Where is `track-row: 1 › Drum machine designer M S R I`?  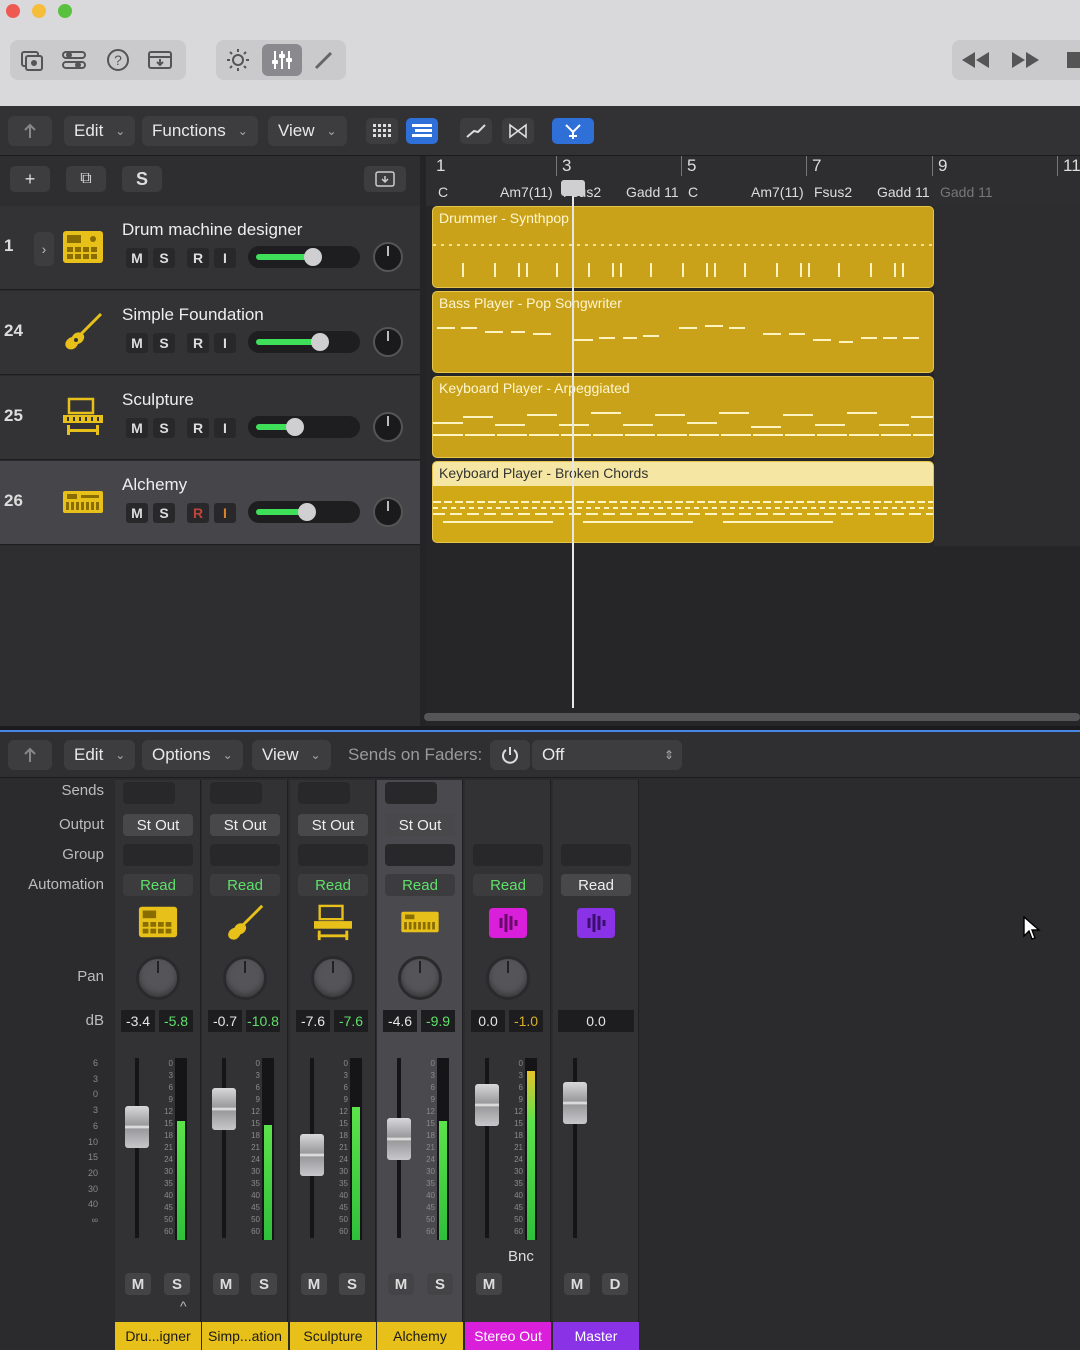 track-row: 1 › Drum machine designer M S R I is located at coordinates (210, 248).